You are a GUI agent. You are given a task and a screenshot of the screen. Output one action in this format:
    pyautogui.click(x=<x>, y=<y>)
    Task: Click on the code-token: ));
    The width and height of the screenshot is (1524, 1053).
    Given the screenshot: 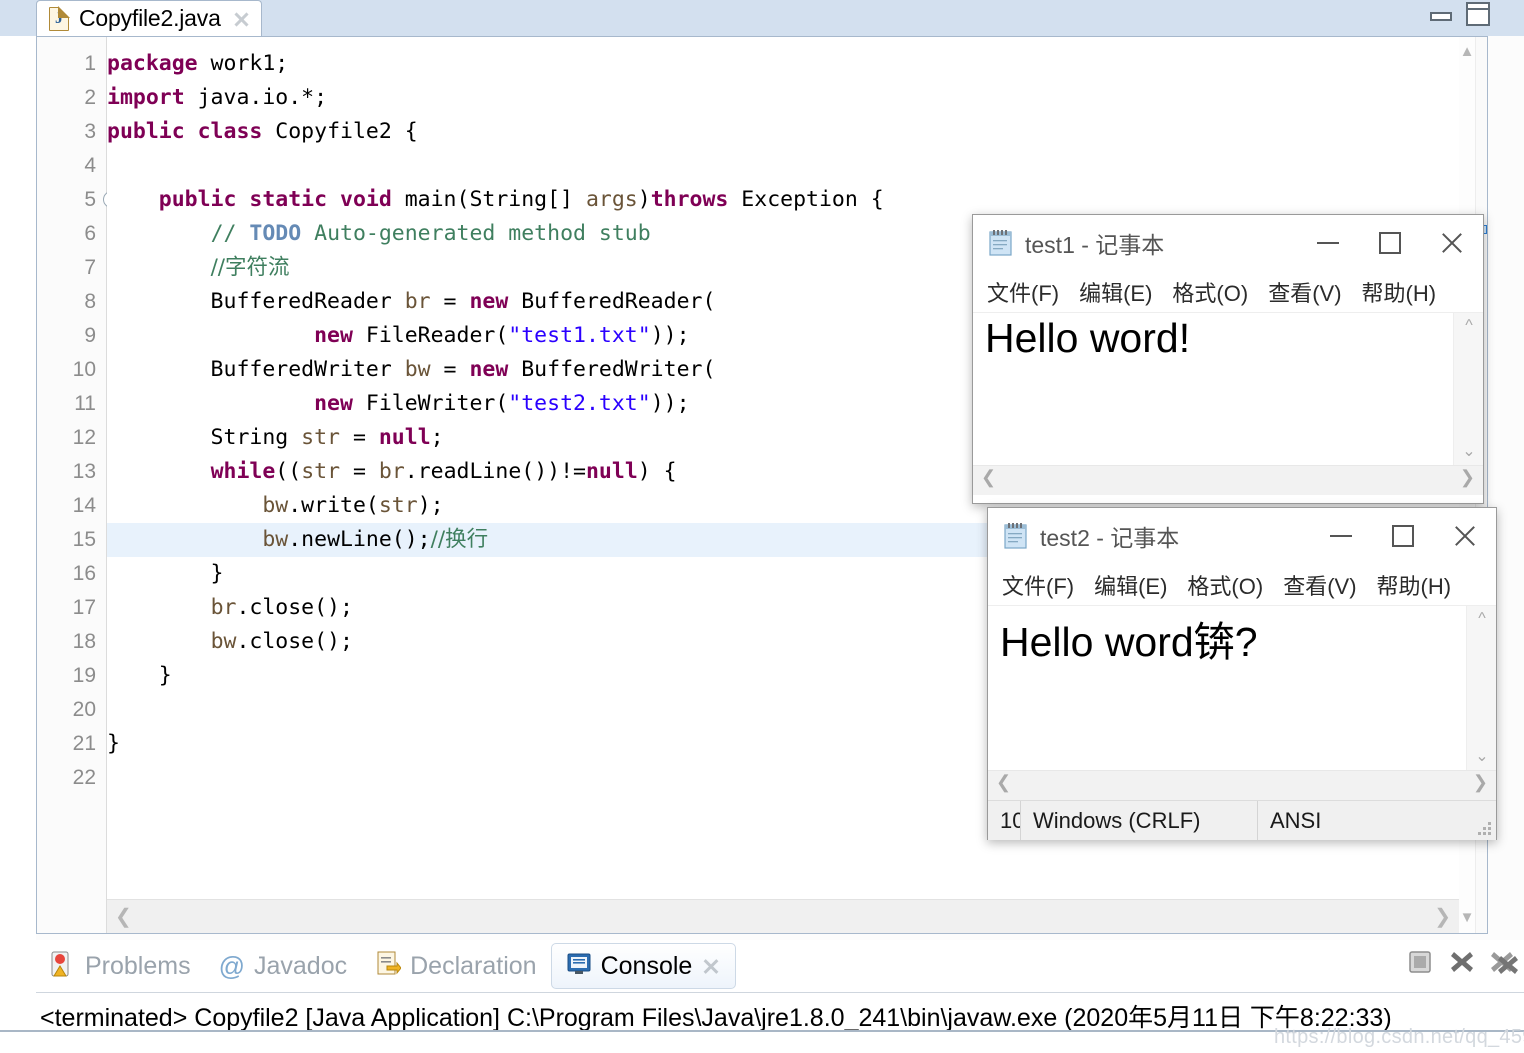 What is the action you would take?
    pyautogui.click(x=670, y=335)
    